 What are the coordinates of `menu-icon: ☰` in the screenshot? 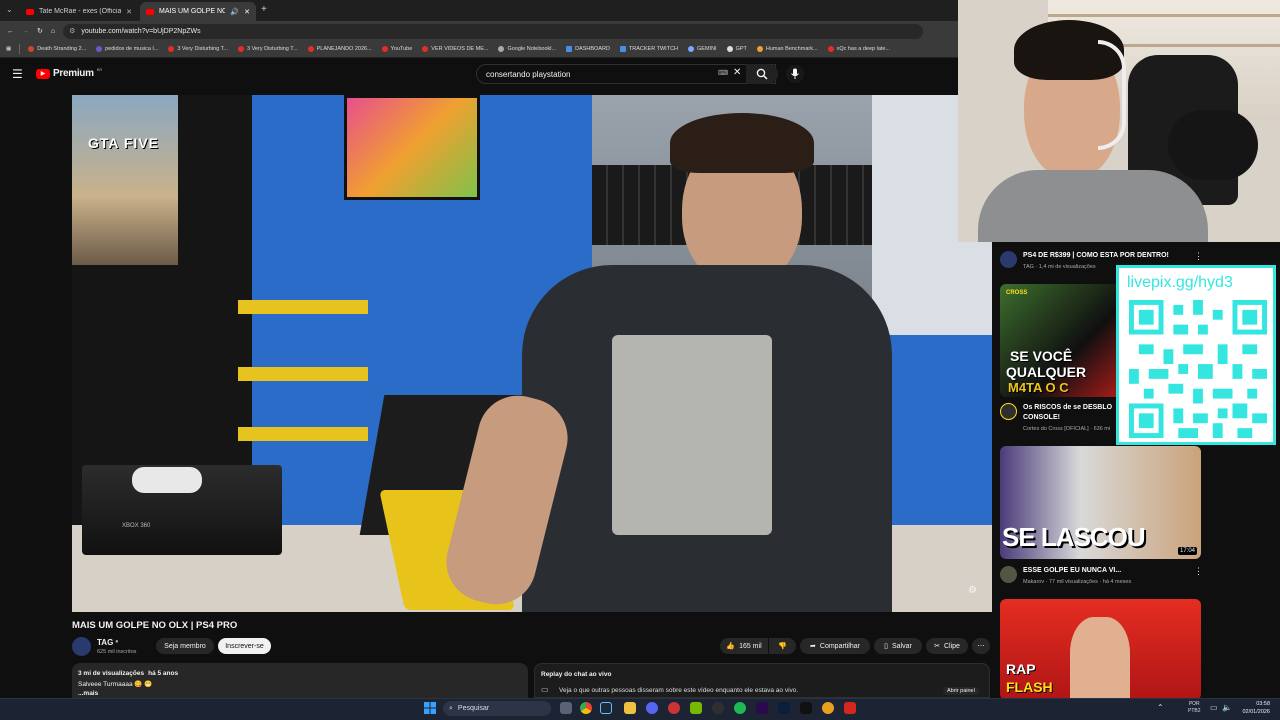 It's located at (17, 74).